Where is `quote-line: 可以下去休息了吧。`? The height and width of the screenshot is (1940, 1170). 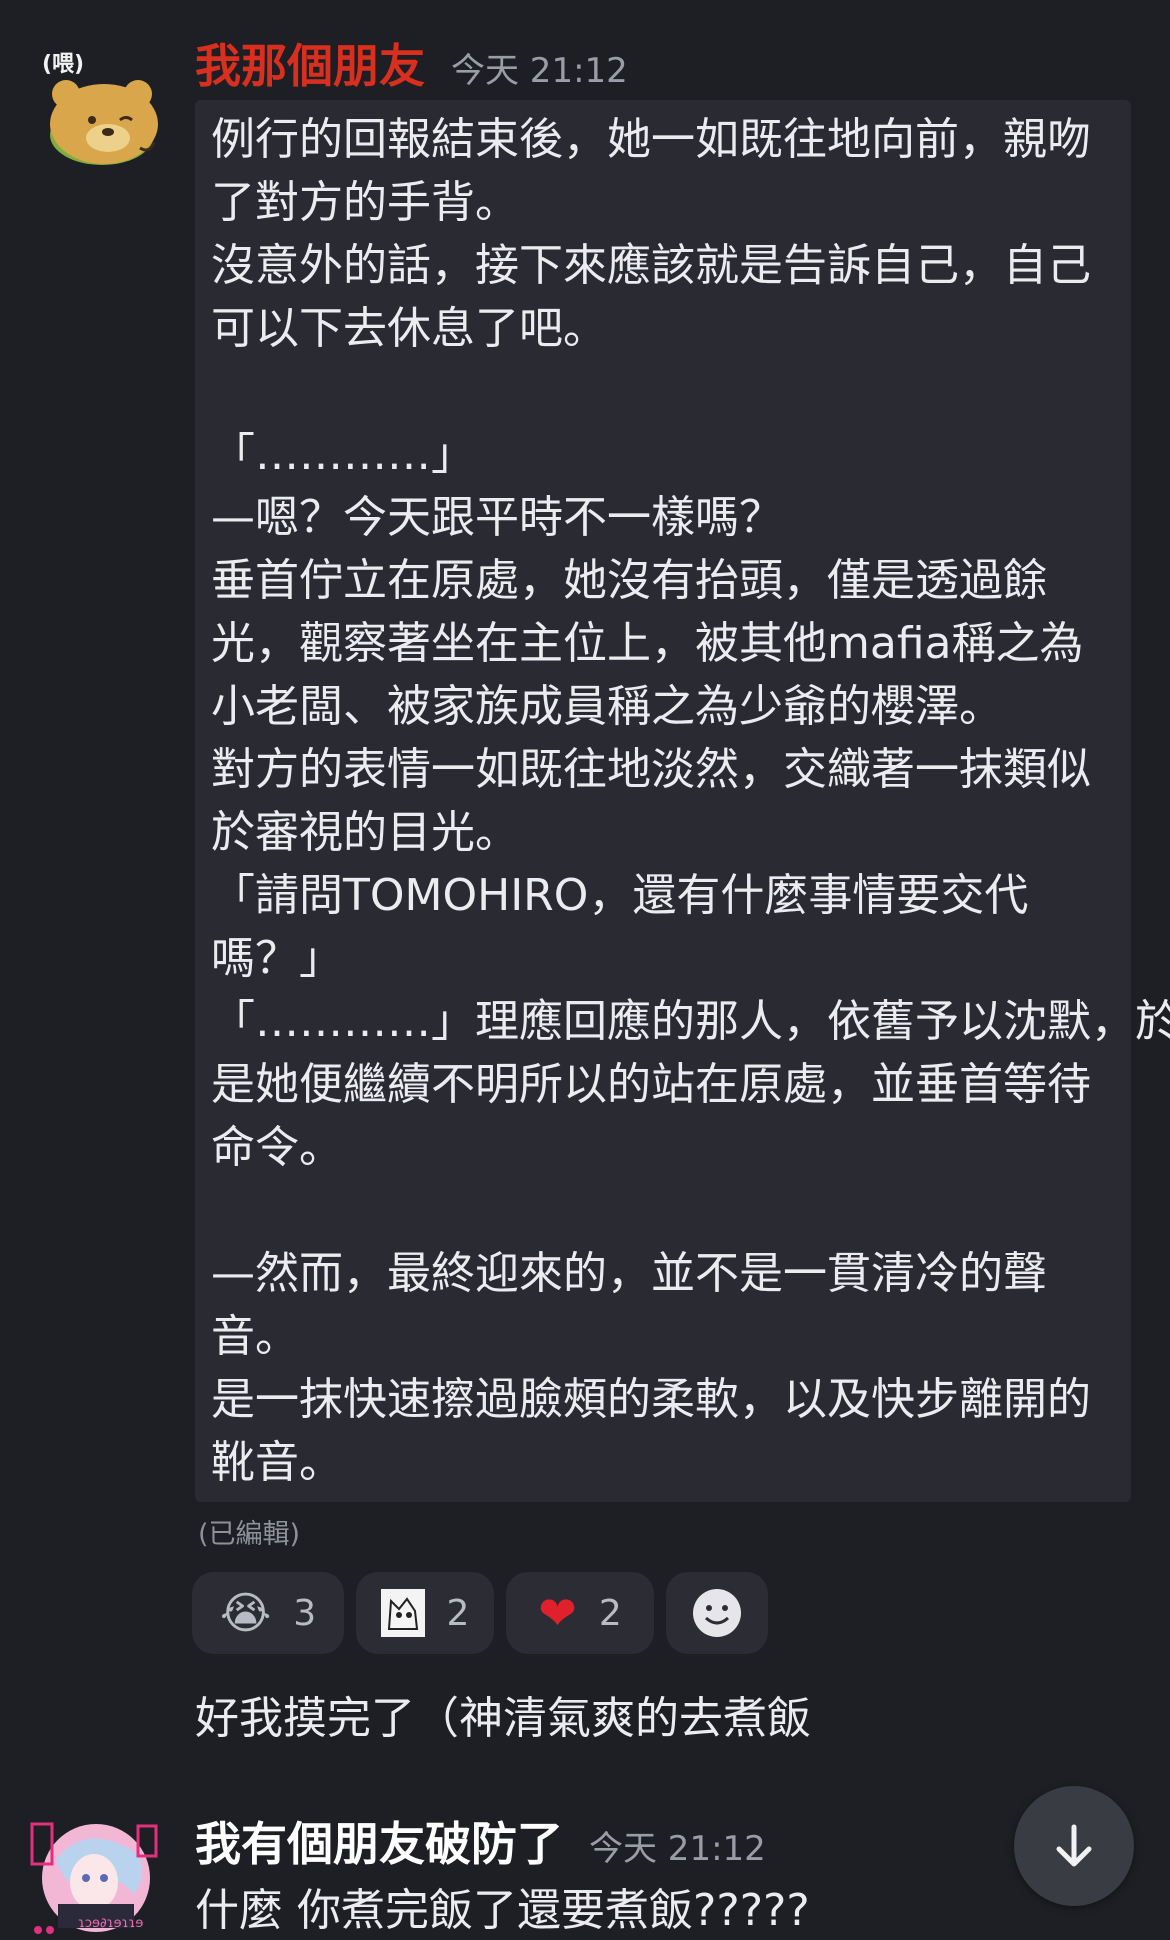 quote-line: 可以下去休息了吧。 is located at coordinates (409, 328).